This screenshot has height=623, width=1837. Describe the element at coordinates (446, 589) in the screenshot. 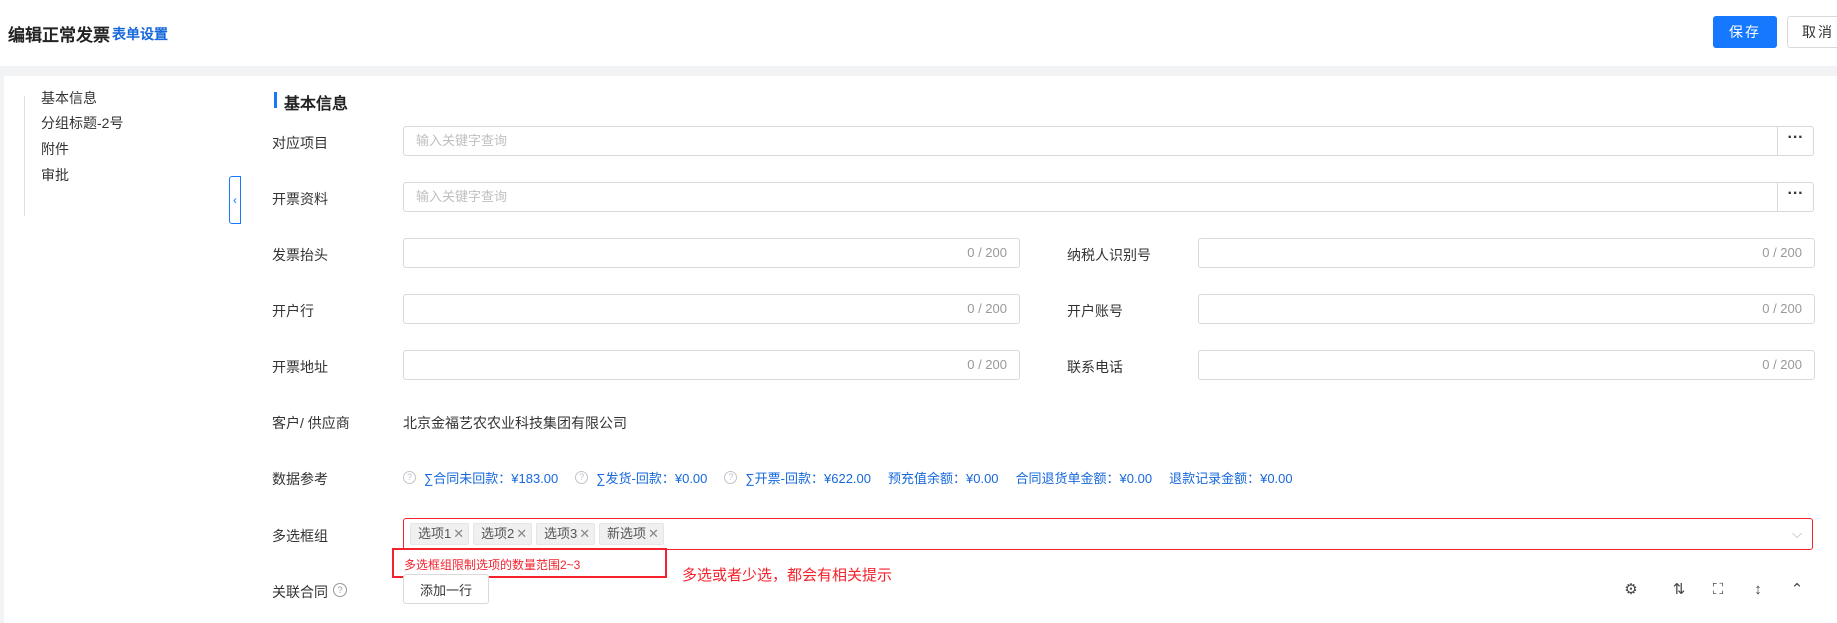

I see `add-row-button: 添加一行` at that location.